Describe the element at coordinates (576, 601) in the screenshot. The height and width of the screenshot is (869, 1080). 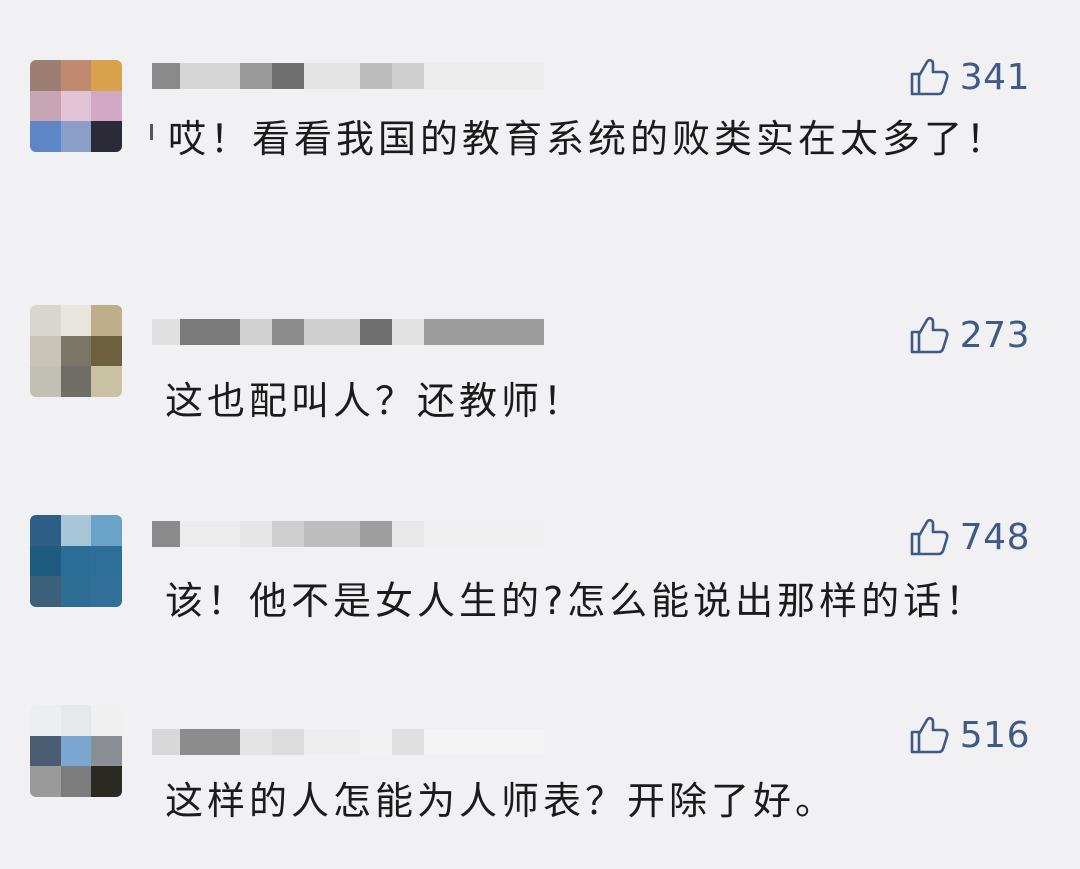
I see `comment-text: 该！他不是女人生的?怎么能说出那样的话！` at that location.